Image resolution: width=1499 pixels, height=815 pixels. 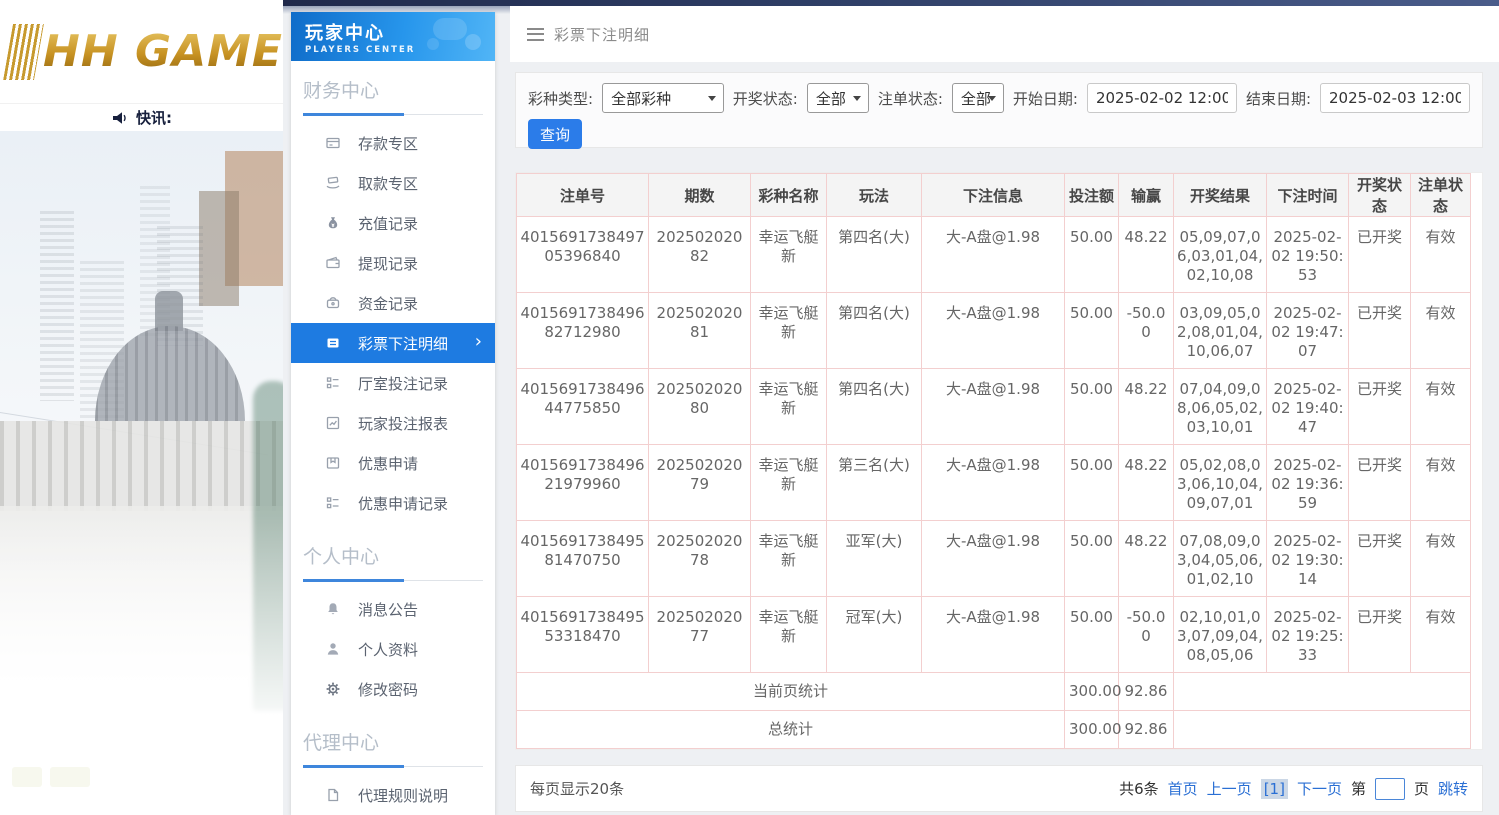 I want to click on table-header-row: 注单号 期数 彩种名称 玩法 下注信息 投注额 输赢 开奖结果 下注时间 开奖状态 注单状态, so click(x=993, y=195).